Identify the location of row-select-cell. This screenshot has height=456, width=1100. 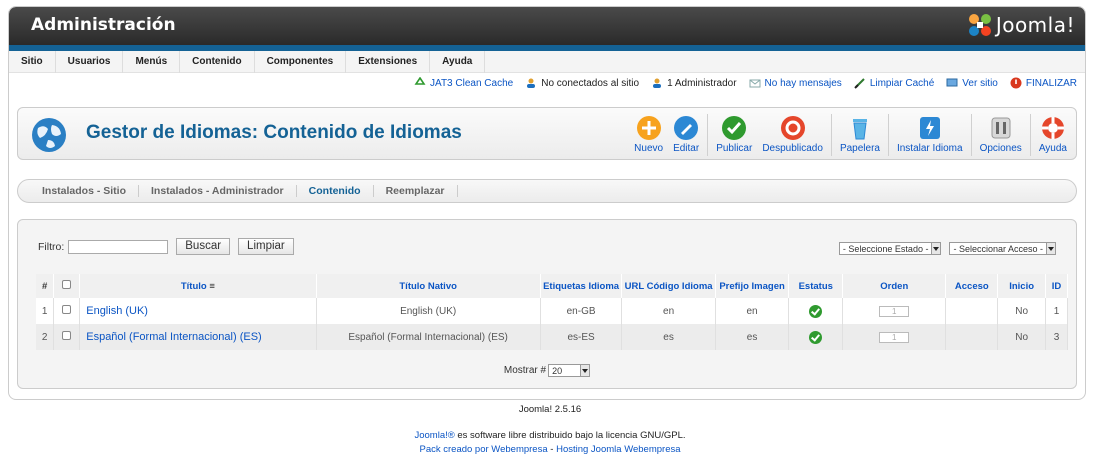
(67, 311).